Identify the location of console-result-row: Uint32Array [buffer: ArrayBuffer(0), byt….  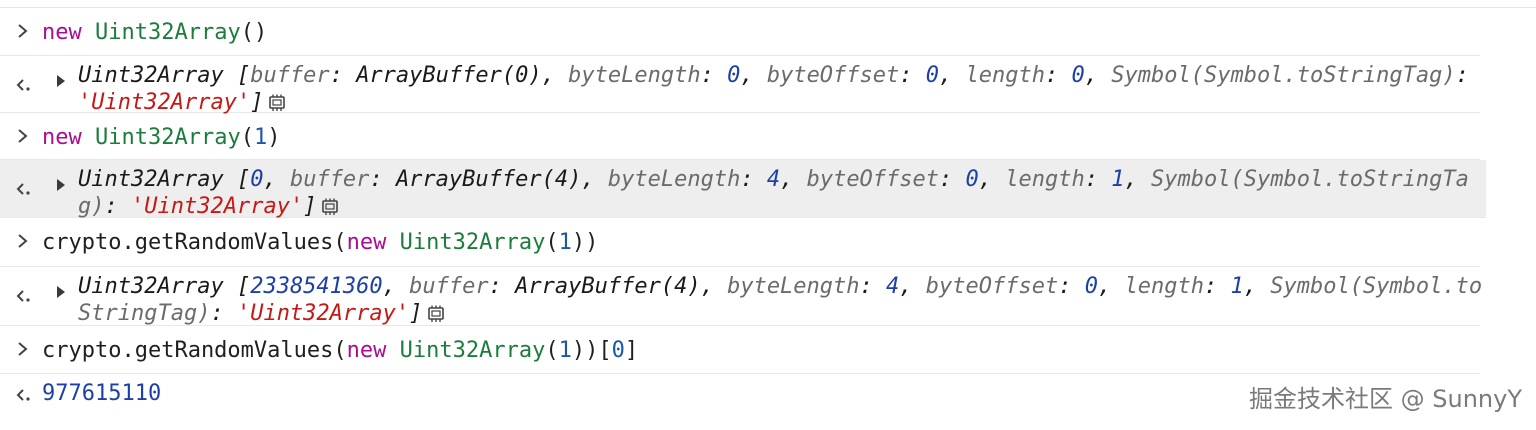
(741, 86).